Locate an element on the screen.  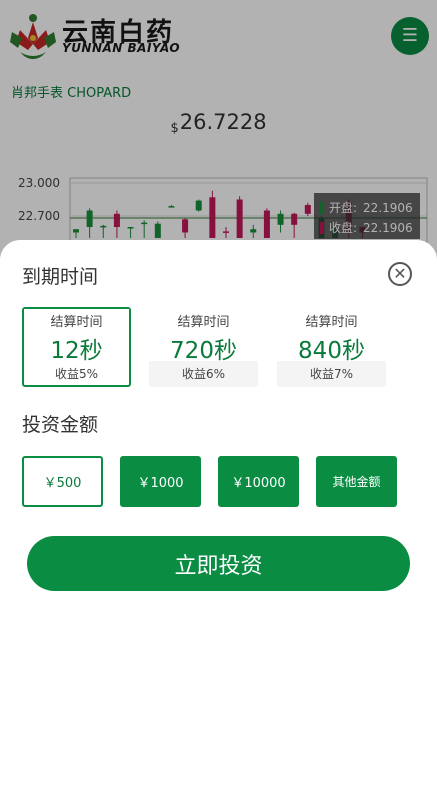
duration-value: 12秒 is located at coordinates (76, 351).